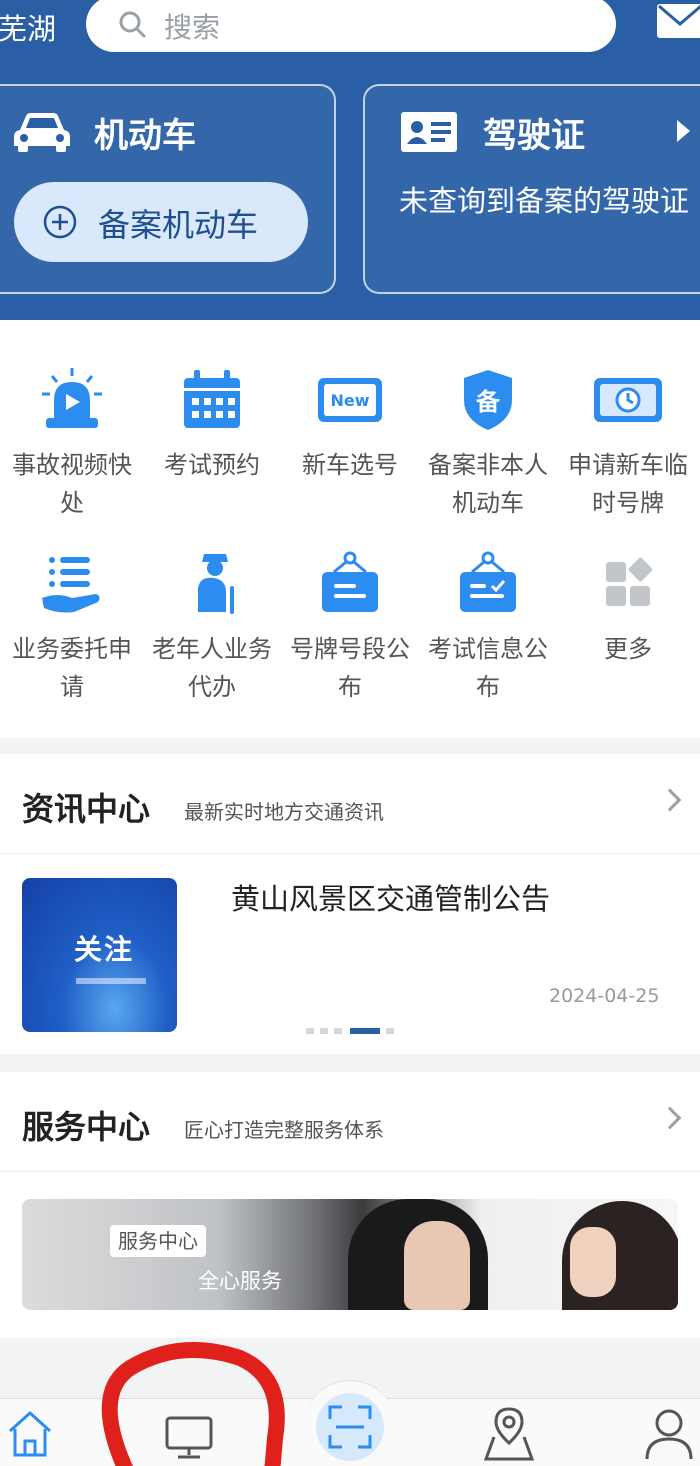 The width and height of the screenshot is (700, 1466). I want to click on license-card: 驾驶证 未查询到备案的驾驶证, so click(531, 189).